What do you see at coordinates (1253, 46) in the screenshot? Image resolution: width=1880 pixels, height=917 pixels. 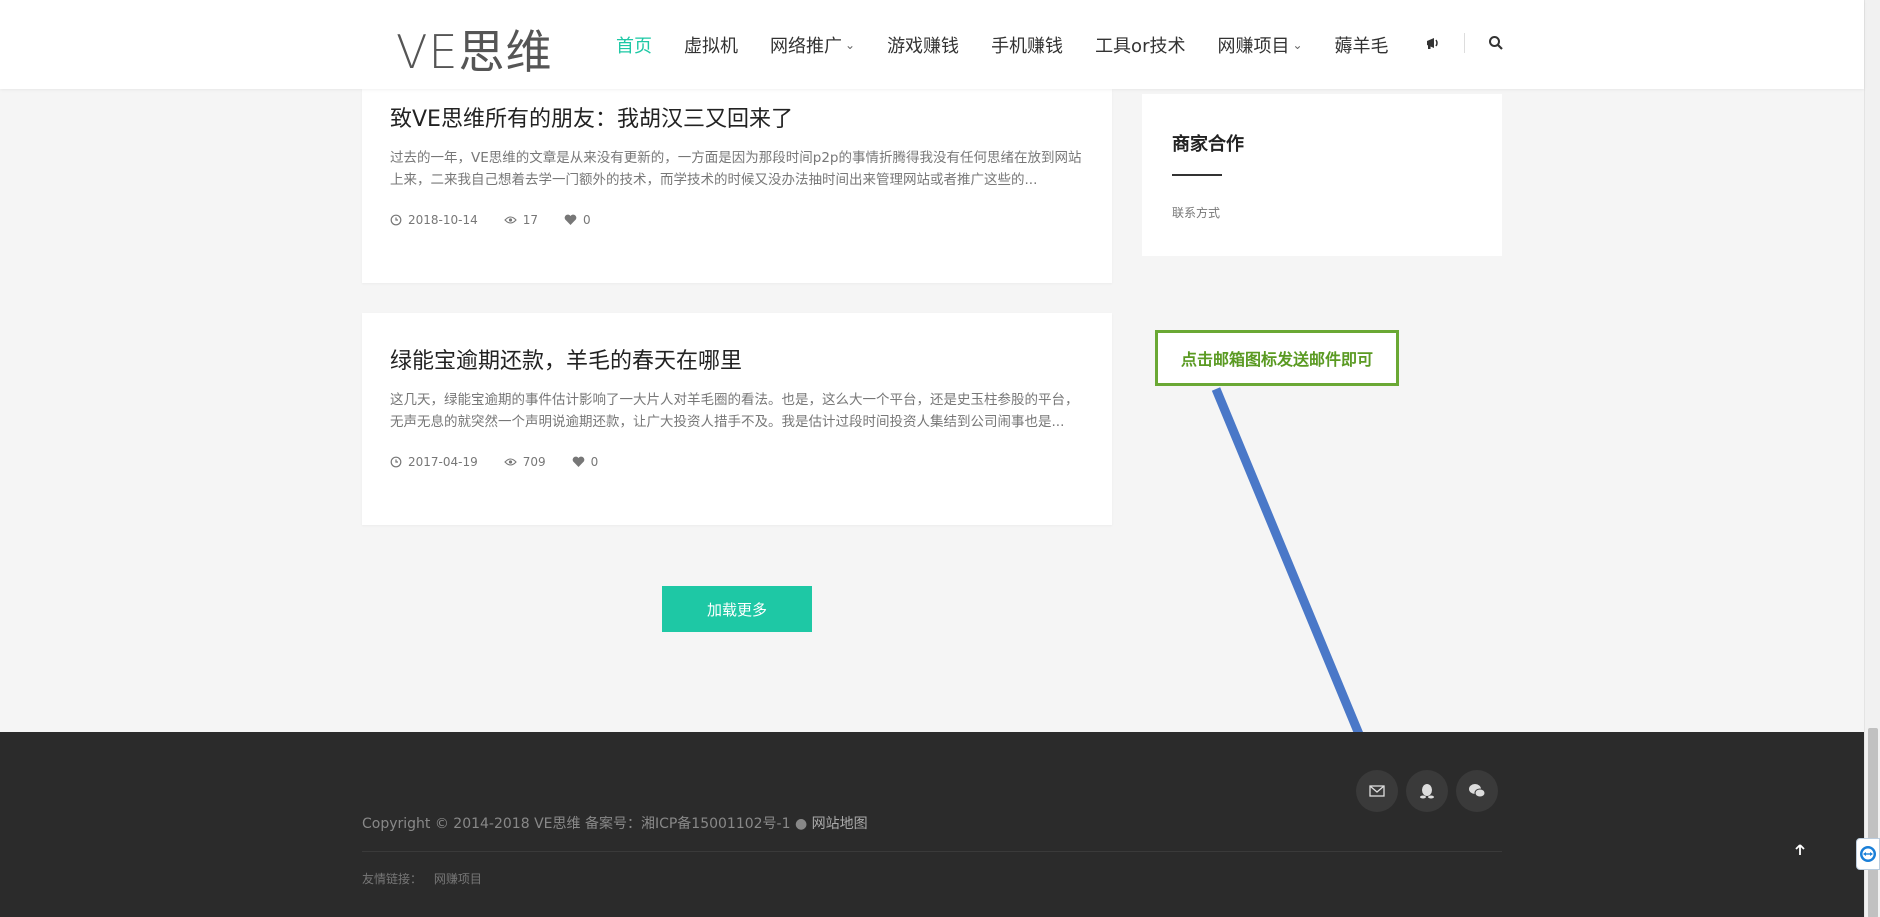 I see `nav-item-label: 网赚项目` at bounding box center [1253, 46].